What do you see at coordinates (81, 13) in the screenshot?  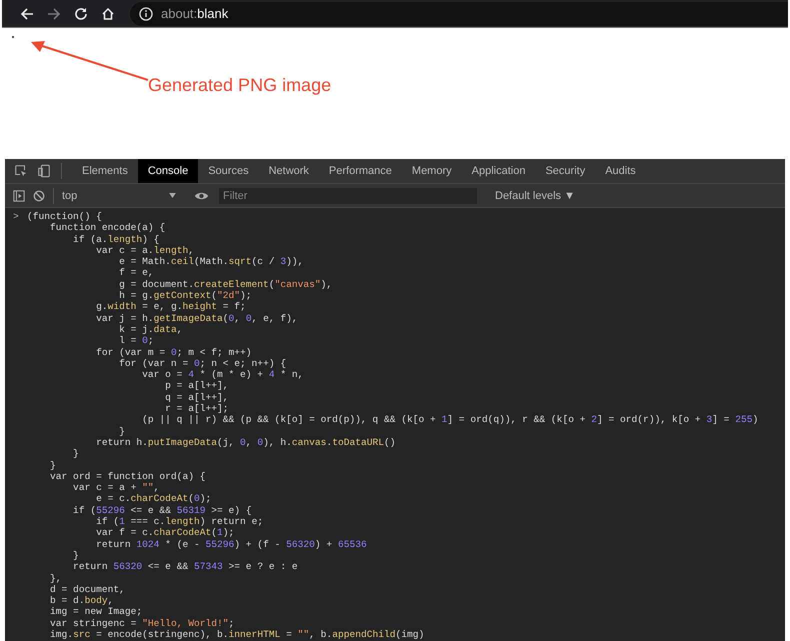 I see `reload-icon` at bounding box center [81, 13].